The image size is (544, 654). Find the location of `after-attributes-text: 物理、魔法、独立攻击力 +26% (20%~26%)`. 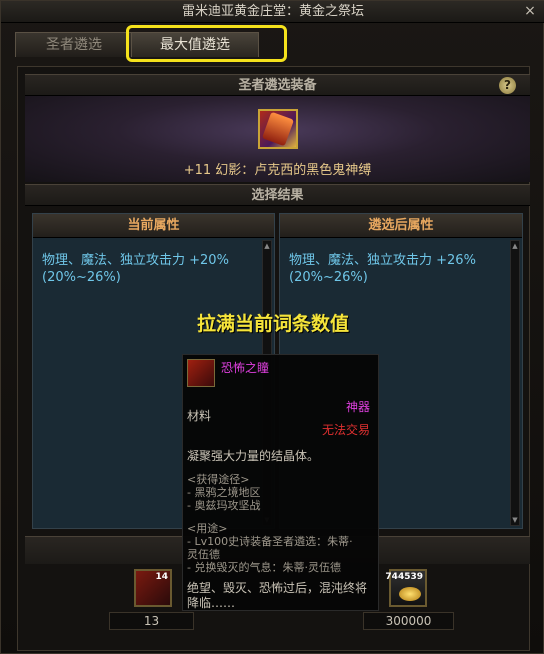

after-attributes-text: 物理、魔法、独立攻击力 +26% (20%~26%) is located at coordinates (382, 269).